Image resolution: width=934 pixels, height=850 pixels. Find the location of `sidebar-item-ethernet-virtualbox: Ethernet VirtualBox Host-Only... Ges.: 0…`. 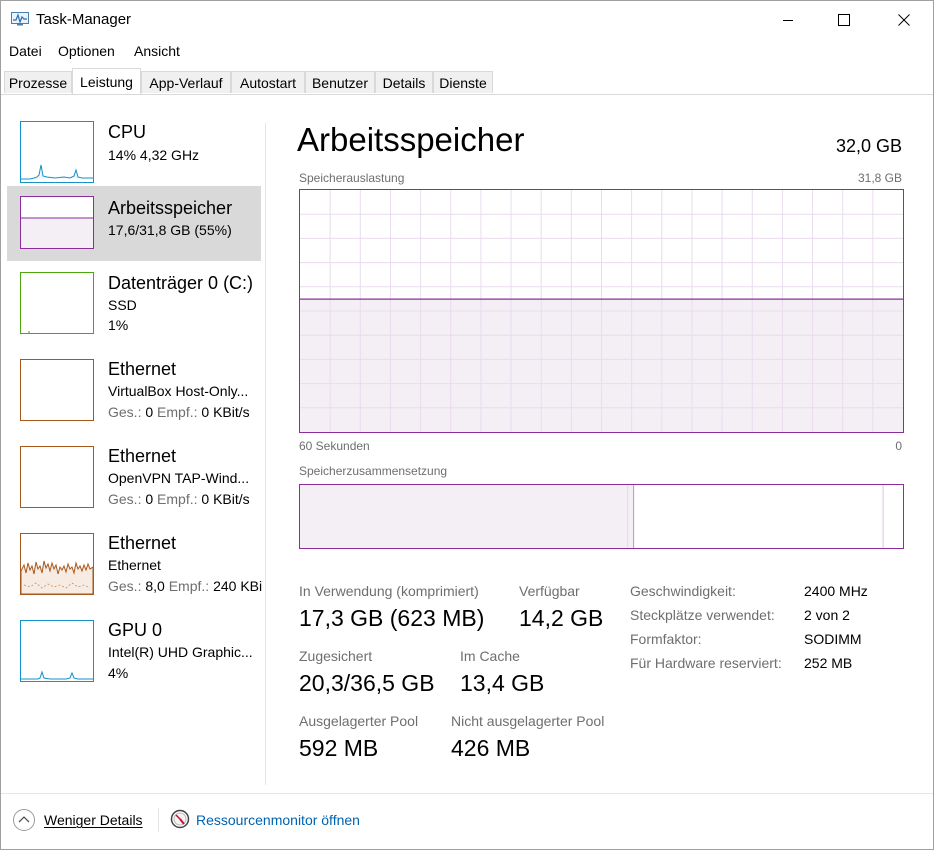

sidebar-item-ethernet-virtualbox: Ethernet VirtualBox Host-Only... Ges.: 0… is located at coordinates (134, 389).